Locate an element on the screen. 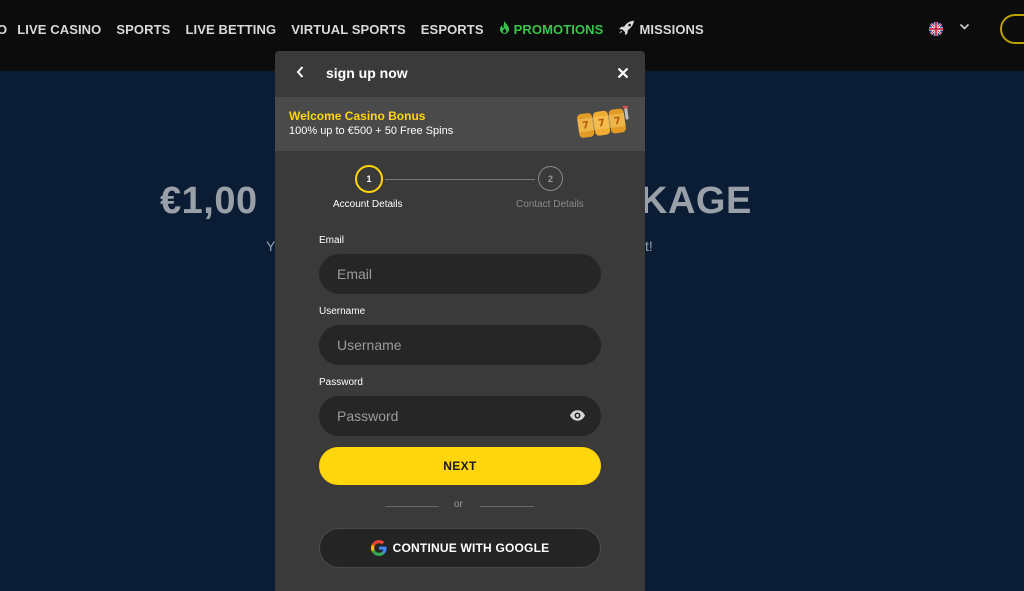 This screenshot has width=1024, height=591. signup-stepper: 1 2 Account Details Contact Details is located at coordinates (460, 190).